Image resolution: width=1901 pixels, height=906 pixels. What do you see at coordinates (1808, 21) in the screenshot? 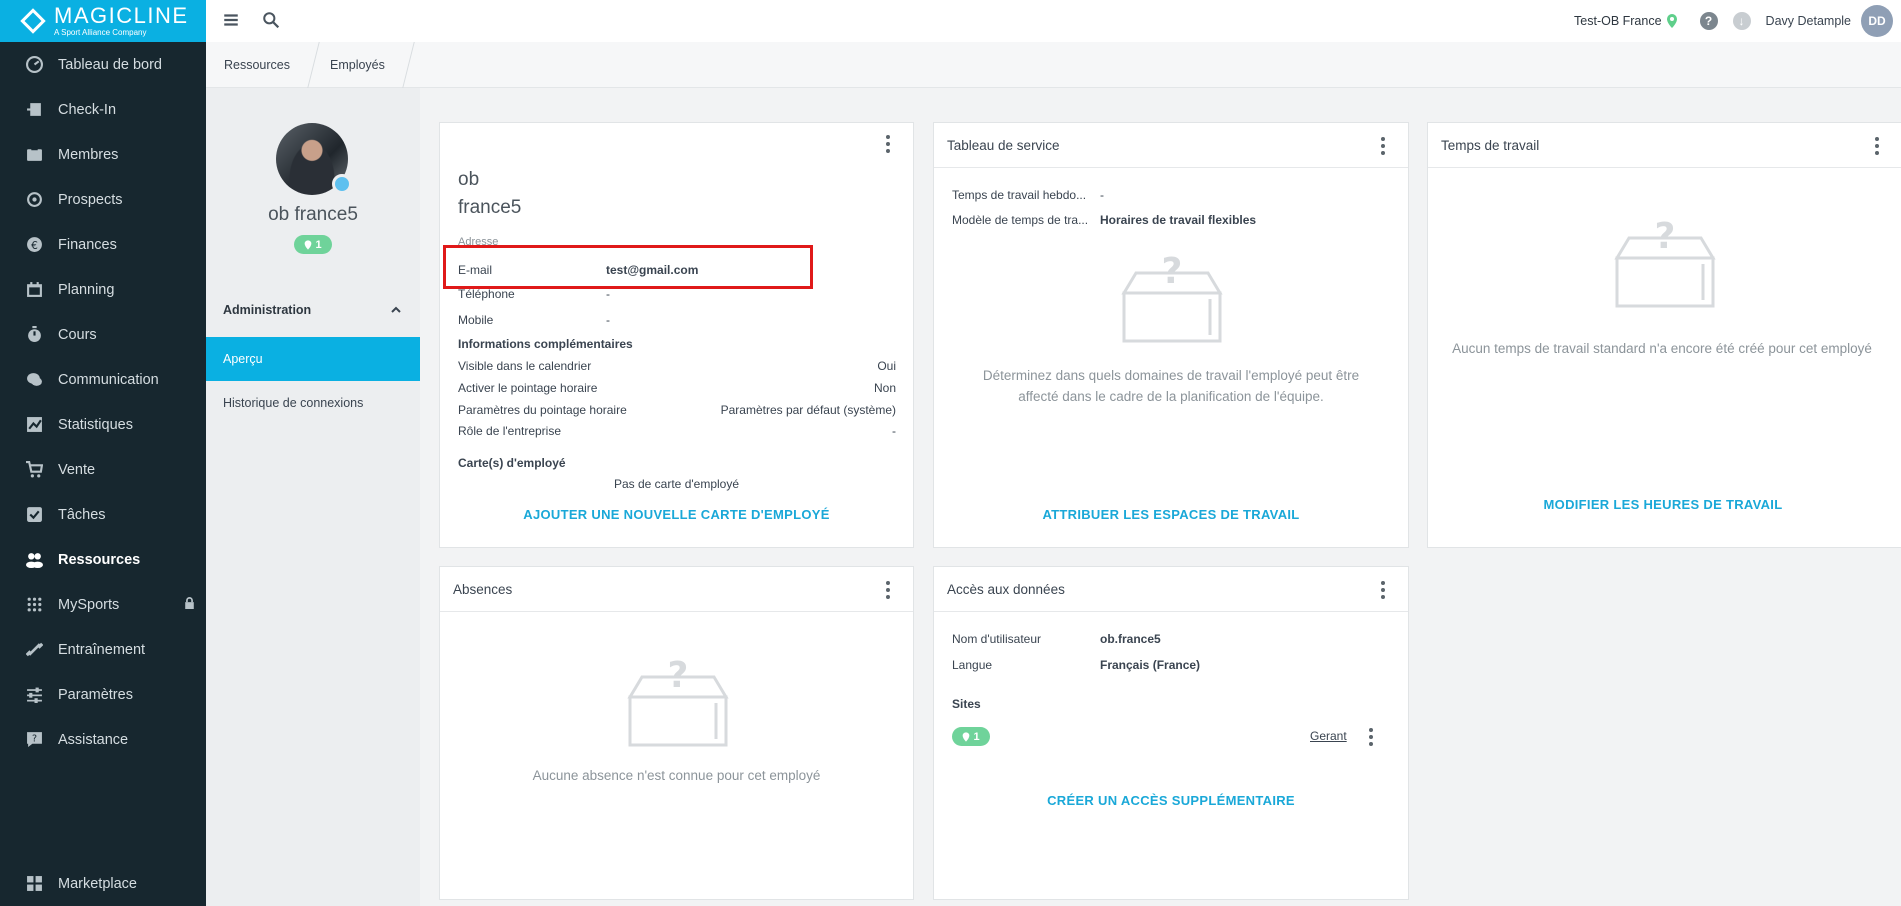
I see `user-name: Davy Detample` at bounding box center [1808, 21].